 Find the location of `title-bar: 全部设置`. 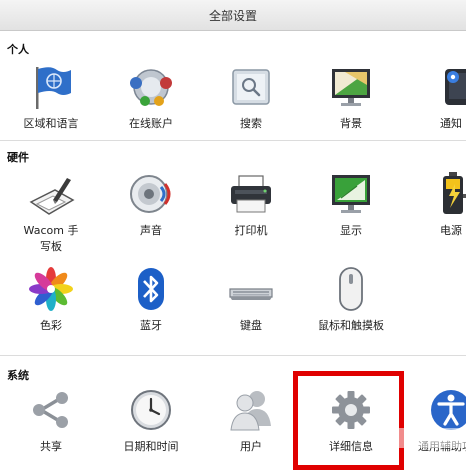

title-bar: 全部设置 is located at coordinates (233, 15).